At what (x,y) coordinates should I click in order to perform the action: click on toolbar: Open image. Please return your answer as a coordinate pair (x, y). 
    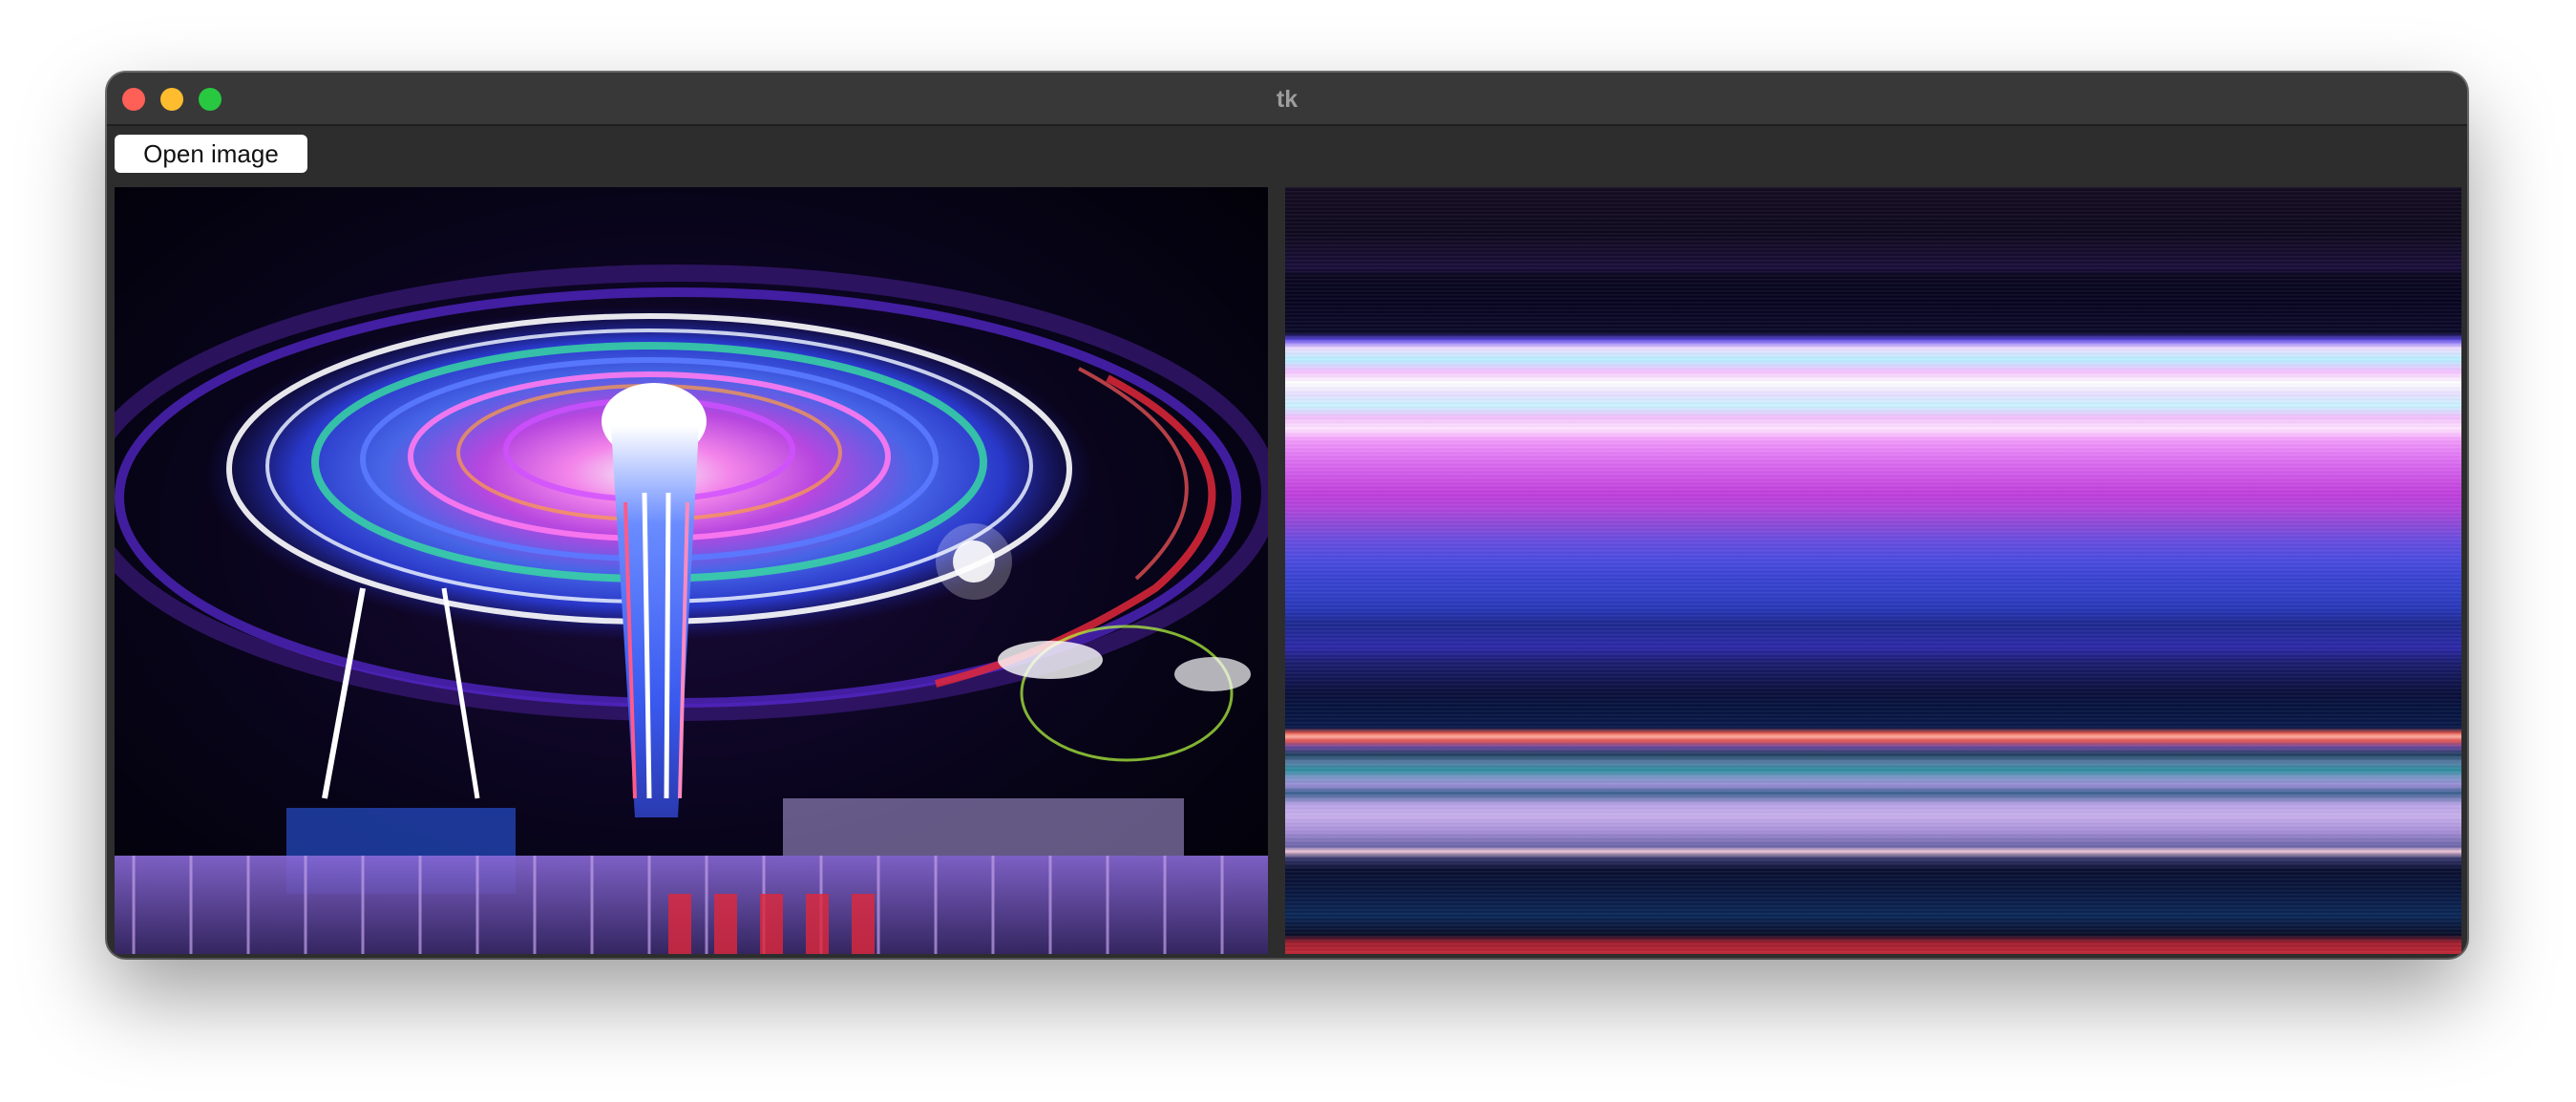
    Looking at the image, I should click on (1287, 155).